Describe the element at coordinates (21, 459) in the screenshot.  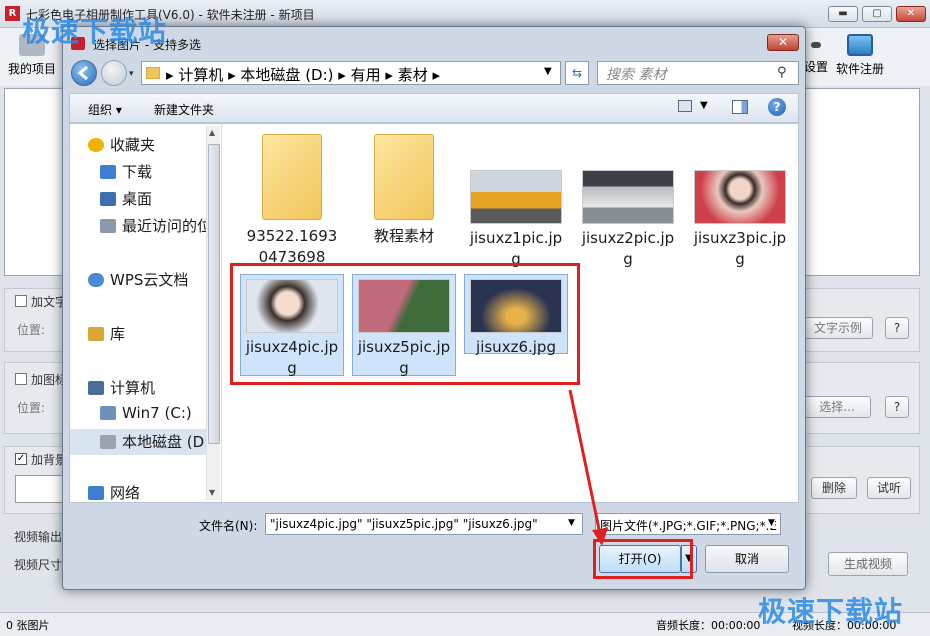
I see `add-bg-checkbox: ✓` at that location.